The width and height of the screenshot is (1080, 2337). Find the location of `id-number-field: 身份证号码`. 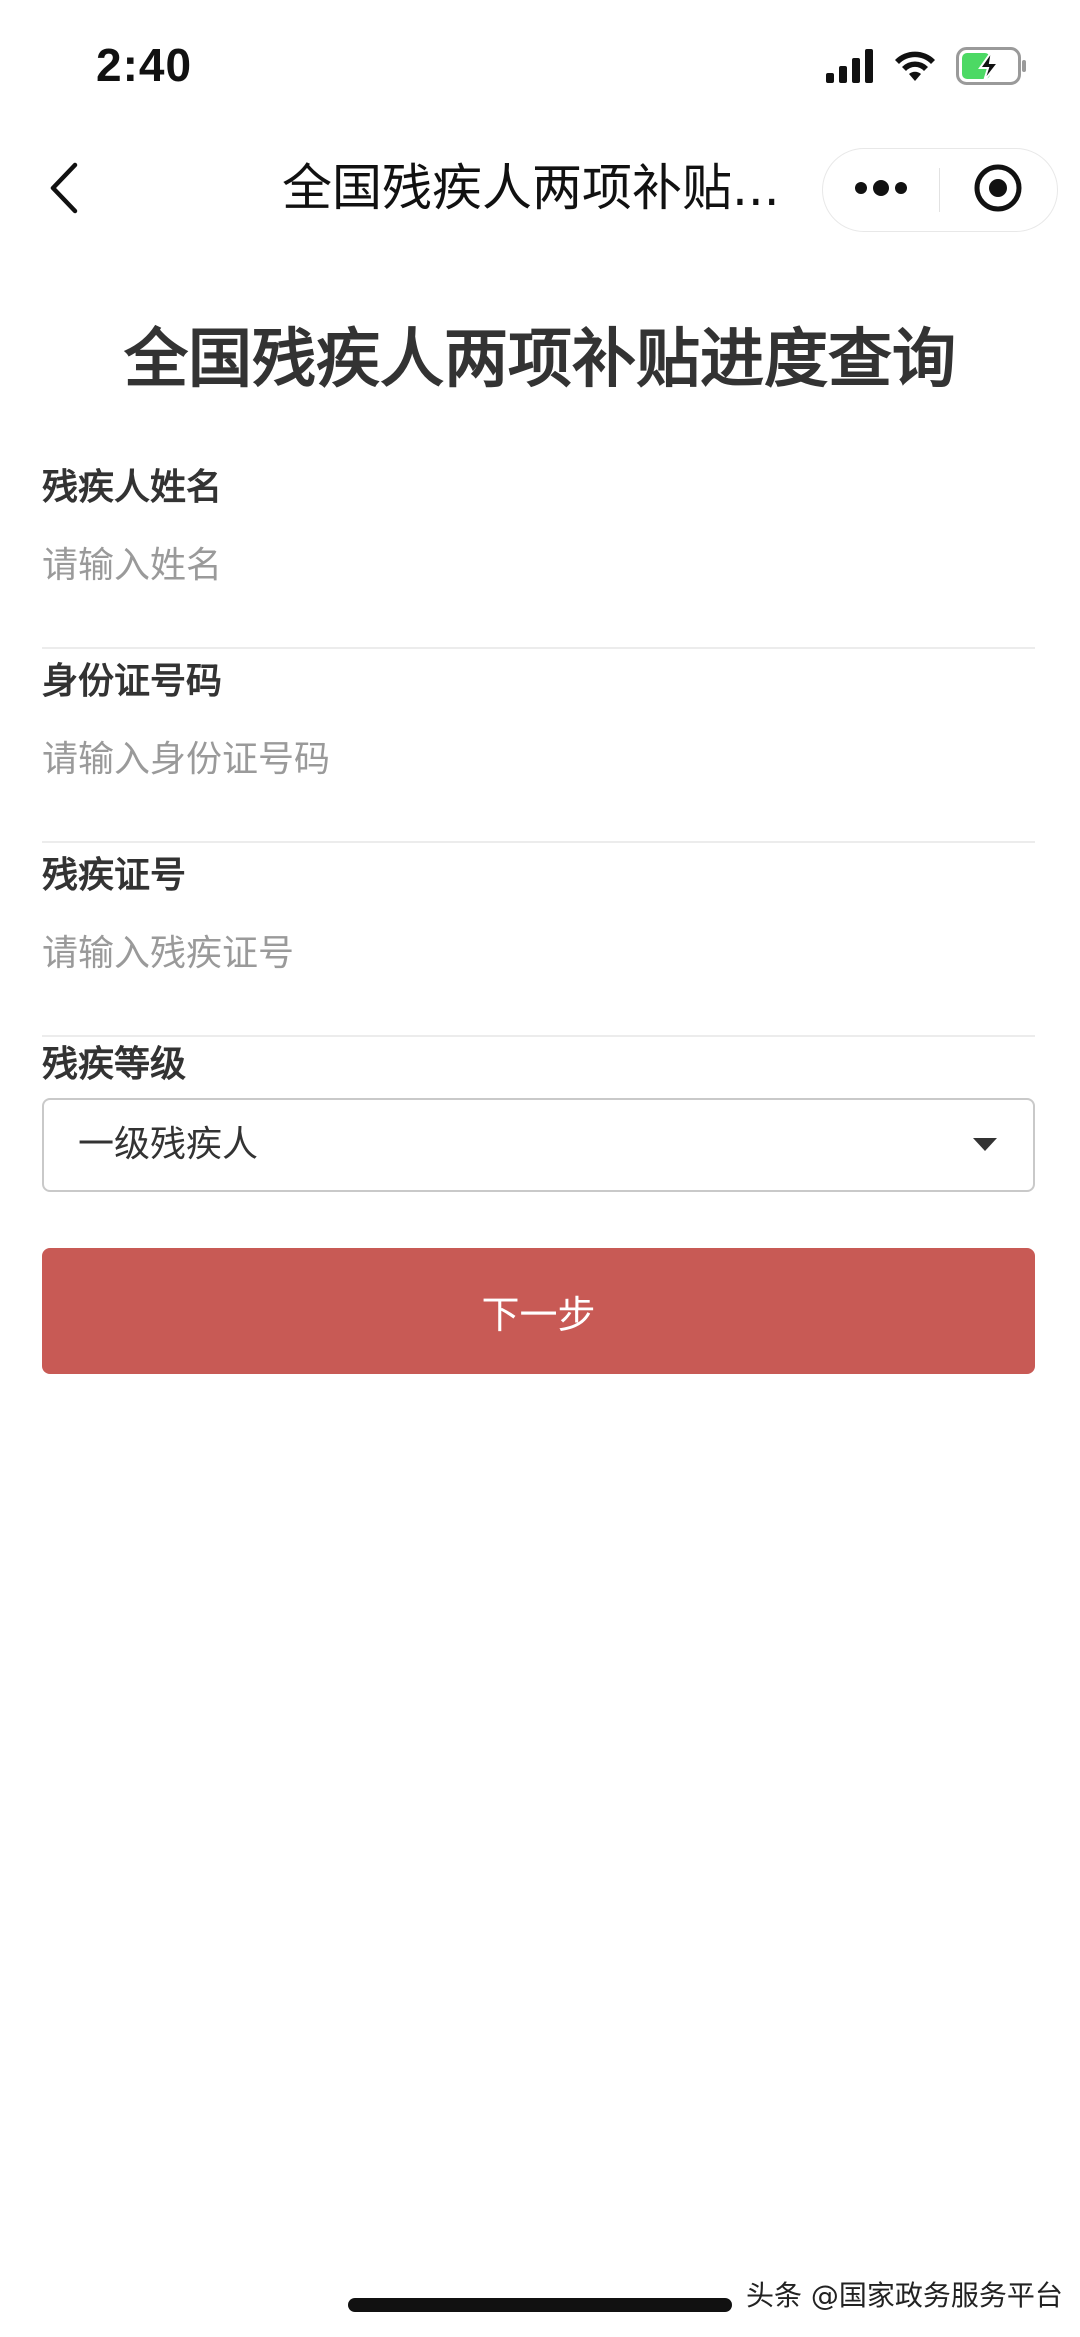

id-number-field: 身份证号码 is located at coordinates (538, 746).